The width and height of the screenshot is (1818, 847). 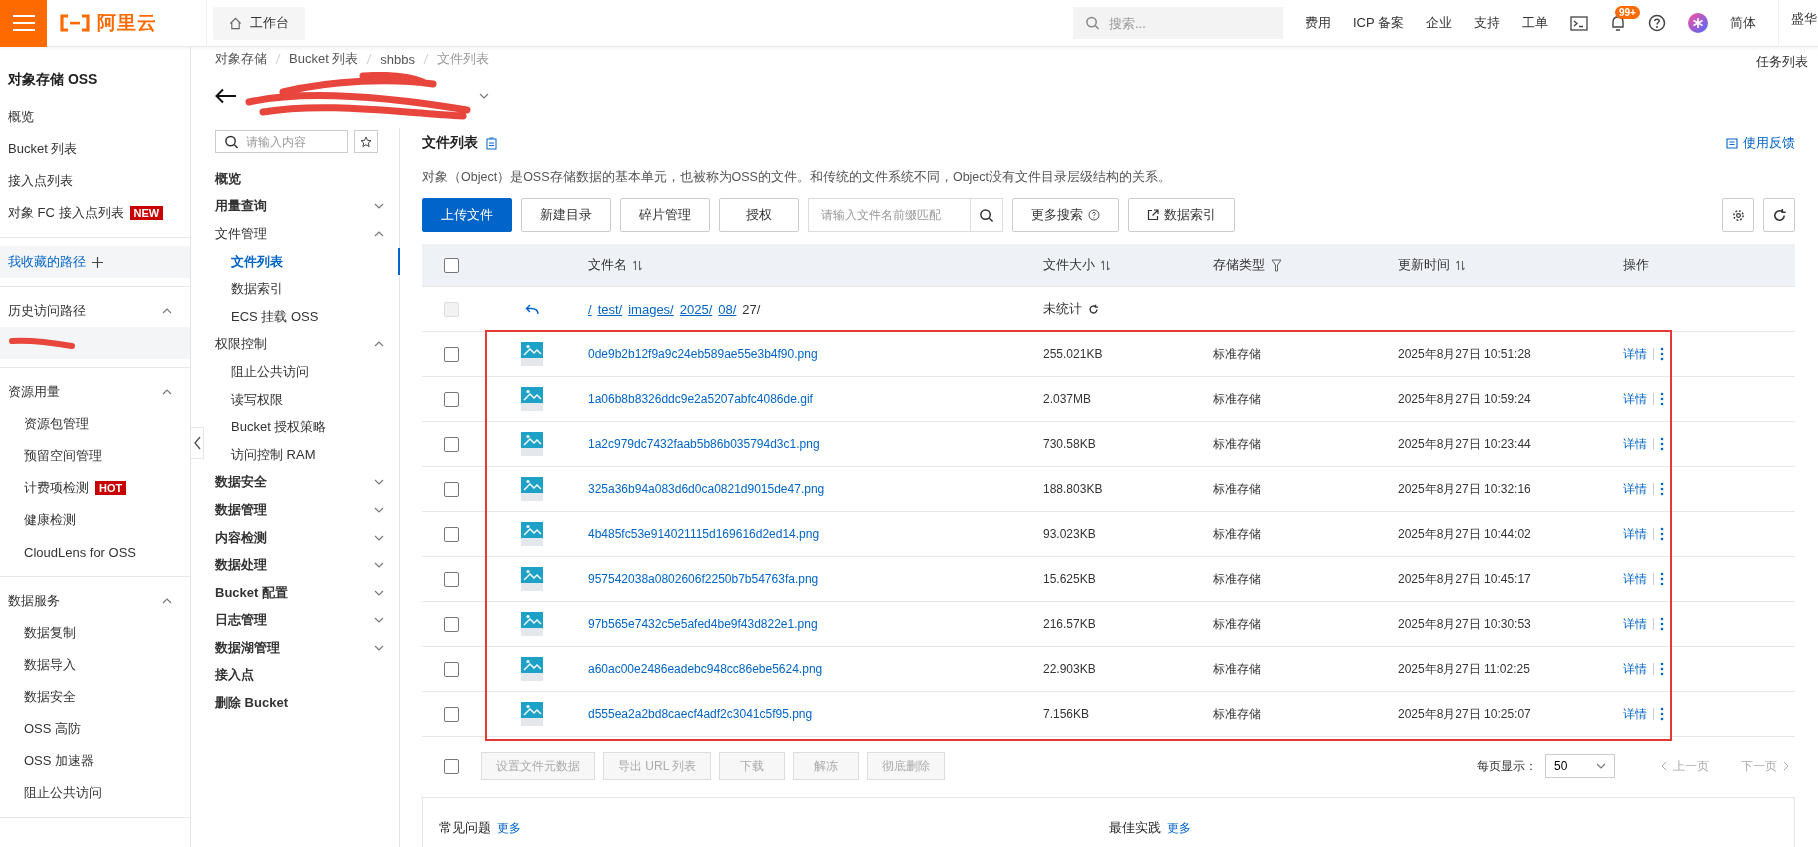 What do you see at coordinates (1760, 143) in the screenshot?
I see `feedback-link: 使用反馈` at bounding box center [1760, 143].